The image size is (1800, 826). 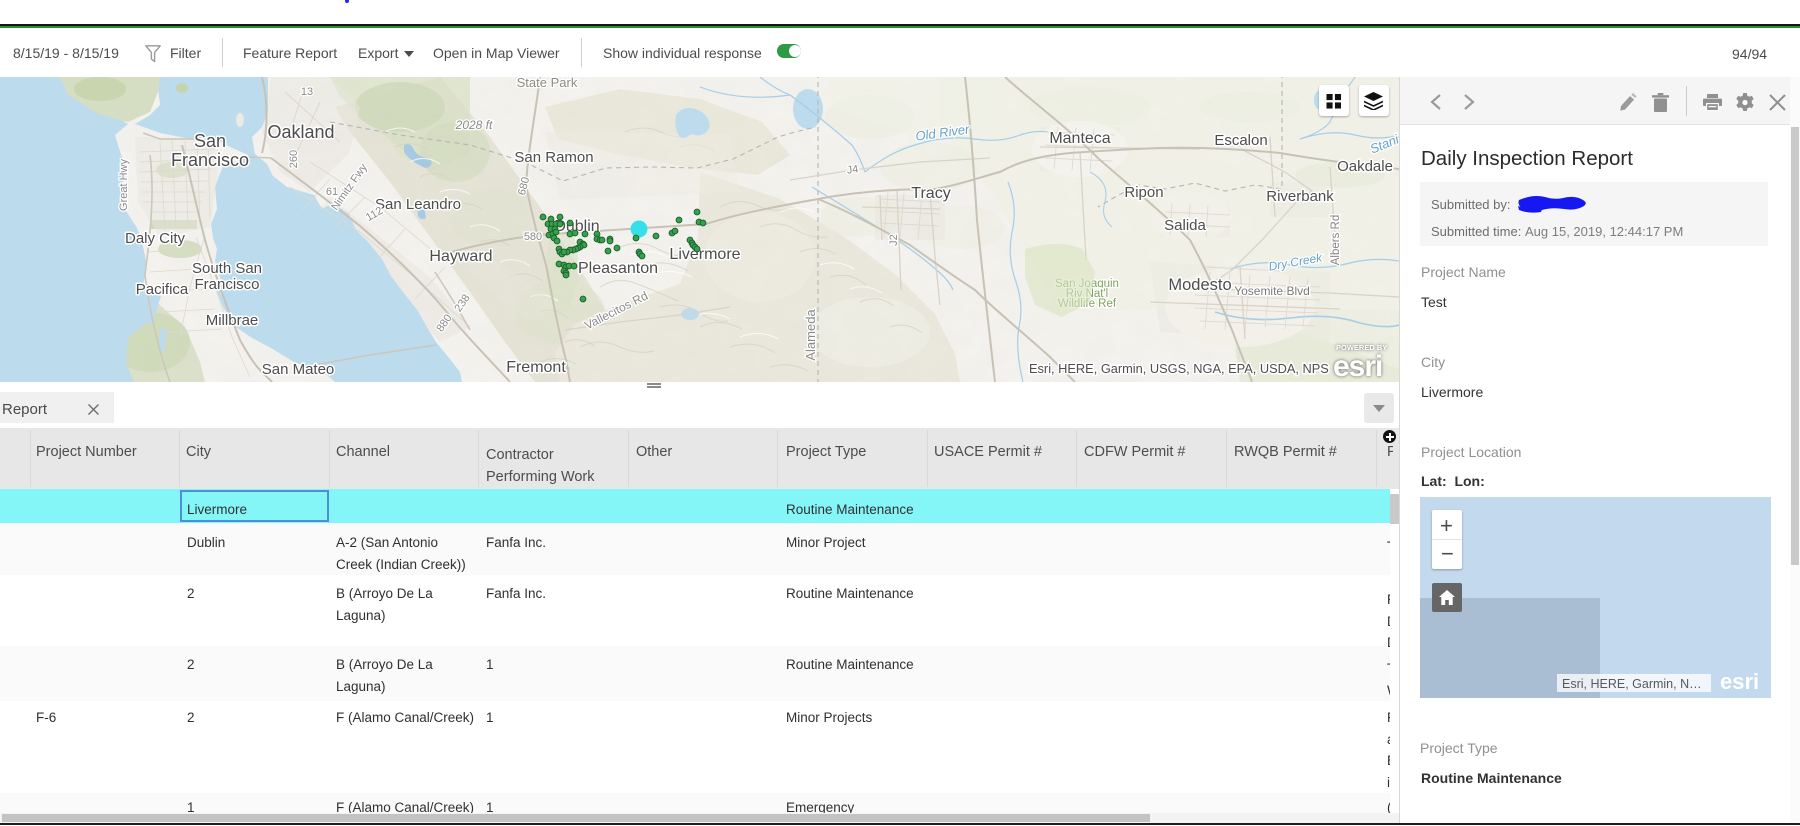 I want to click on svg-text: Great Hwy, so click(x=124, y=185).